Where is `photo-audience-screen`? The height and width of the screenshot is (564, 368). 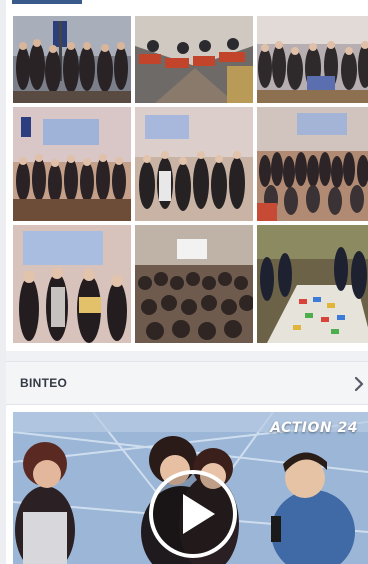
photo-audience-screen is located at coordinates (194, 284).